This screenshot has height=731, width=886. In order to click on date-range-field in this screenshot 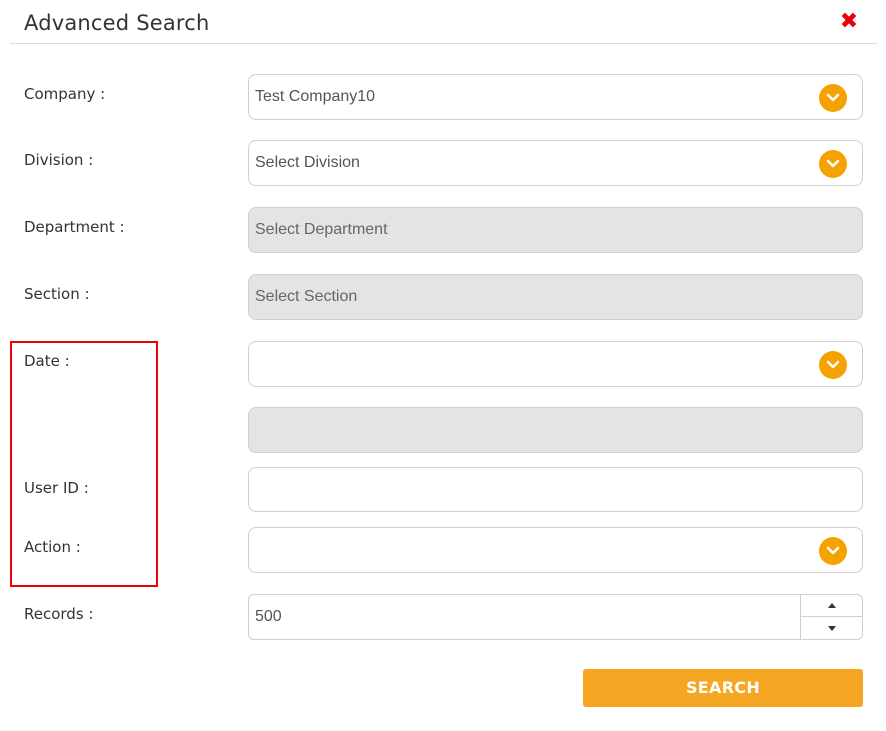, I will do `click(555, 430)`.